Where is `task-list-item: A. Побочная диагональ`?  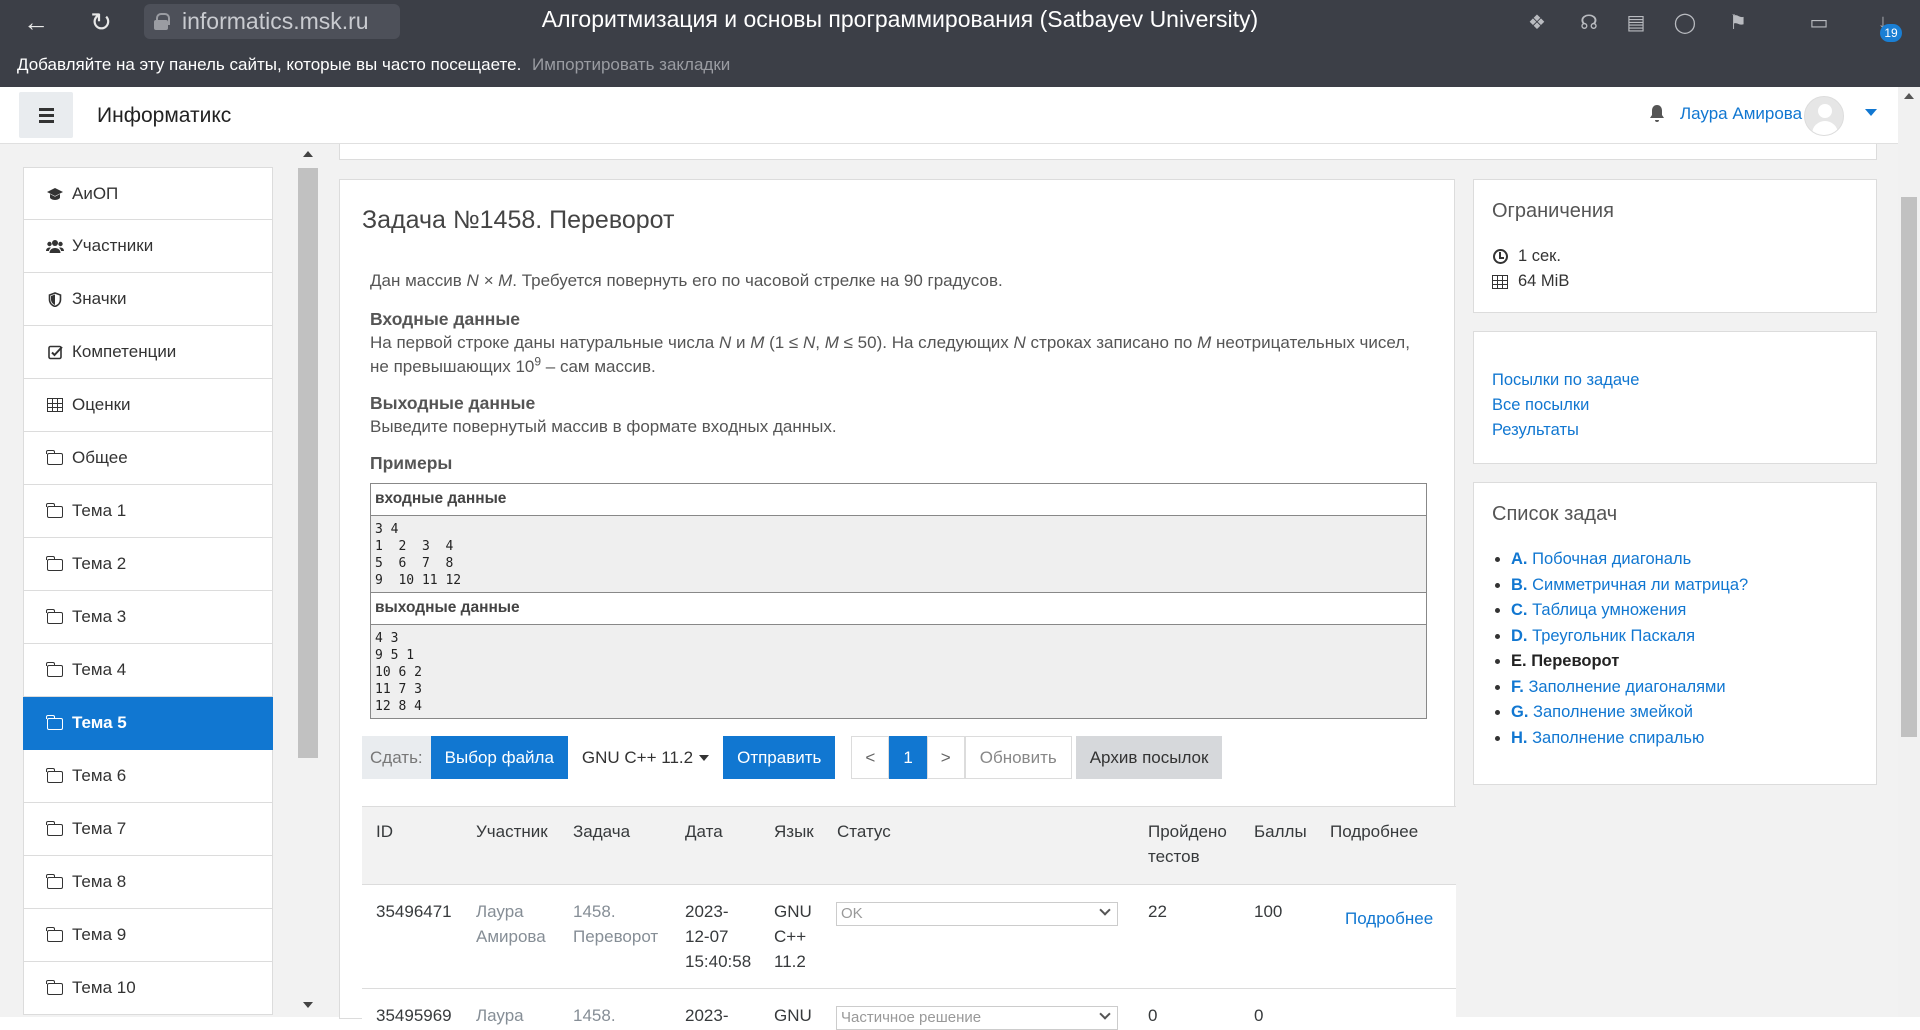 task-list-item: A. Побочная диагональ is located at coordinates (1629, 560).